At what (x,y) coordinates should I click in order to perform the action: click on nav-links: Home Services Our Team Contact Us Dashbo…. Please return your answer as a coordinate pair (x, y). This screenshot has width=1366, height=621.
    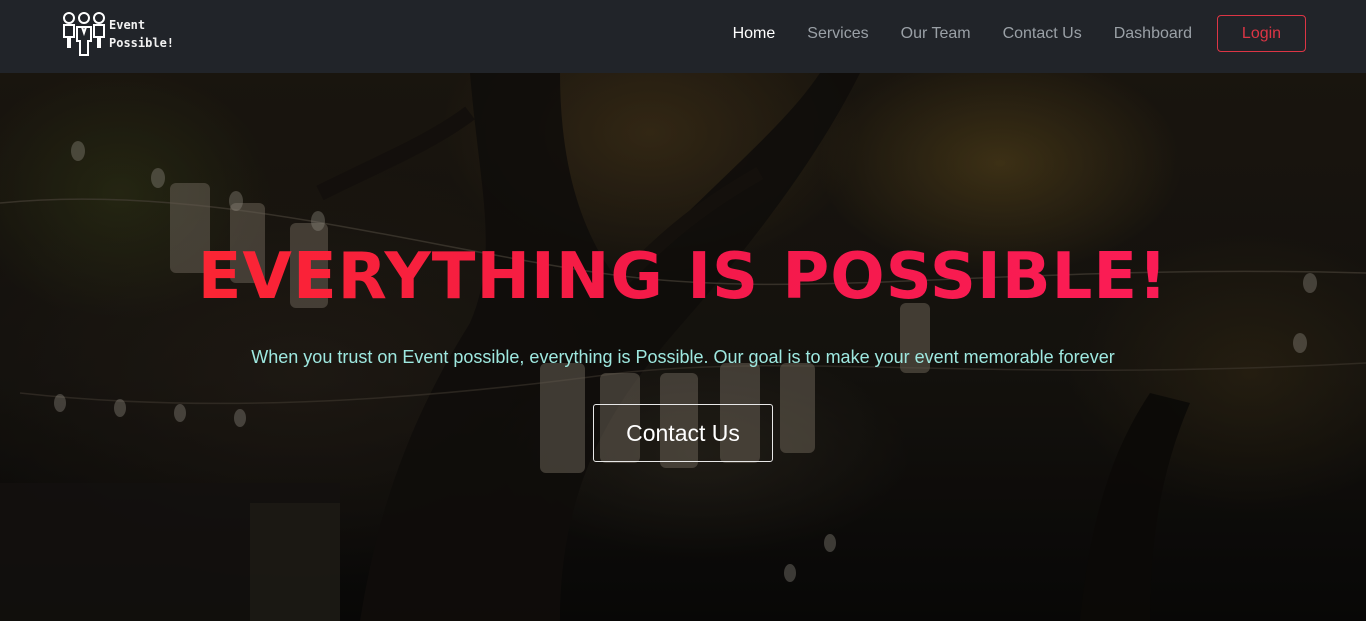
    Looking at the image, I should click on (1019, 33).